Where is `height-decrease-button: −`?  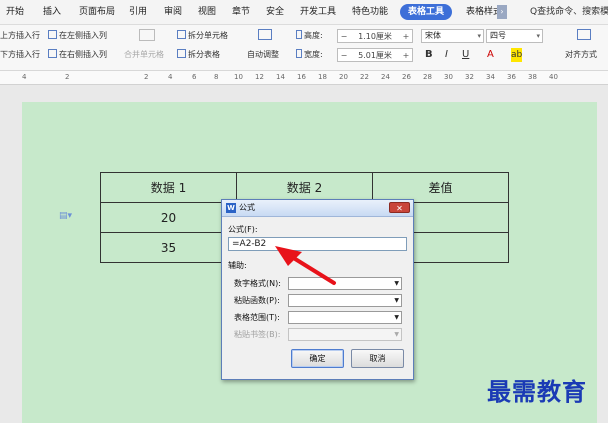
height-decrease-button: − is located at coordinates (344, 37).